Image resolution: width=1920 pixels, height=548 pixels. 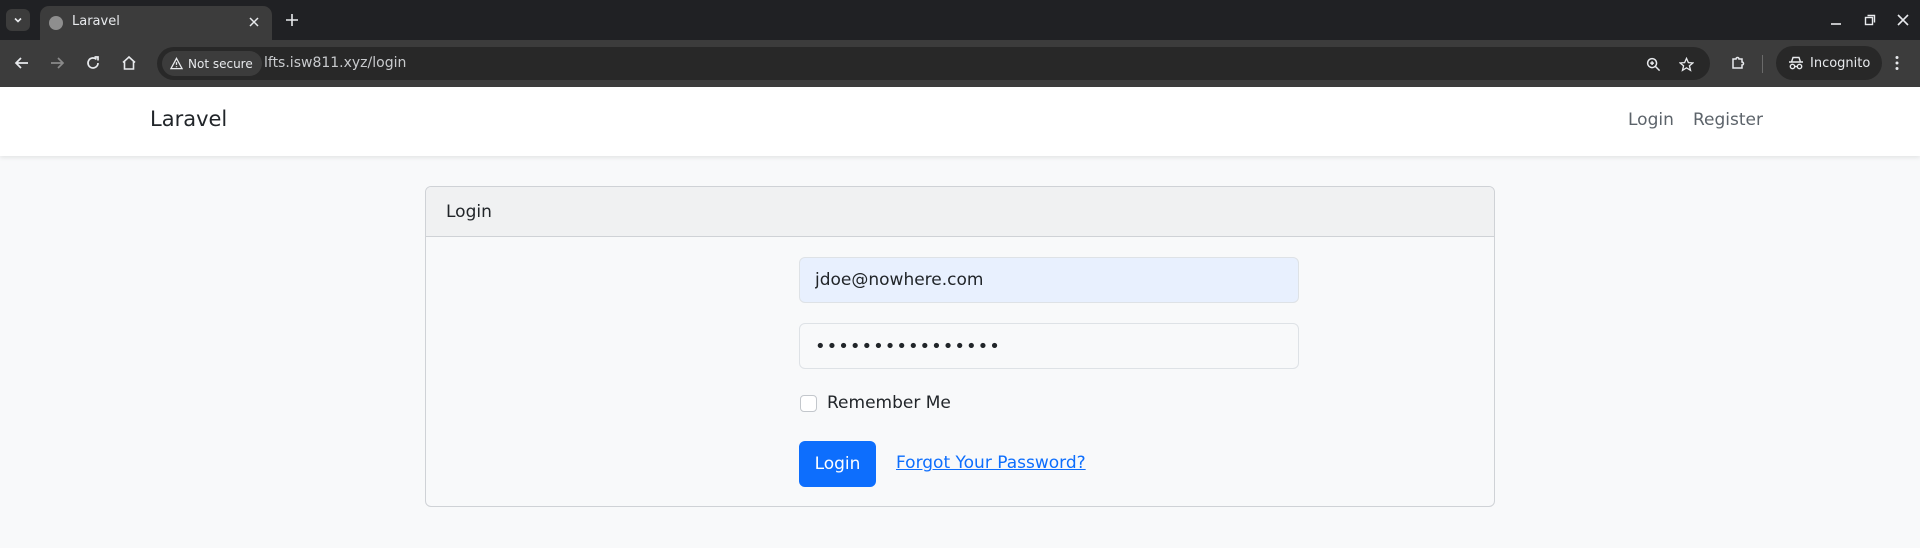 I want to click on security-label: Not secure, so click(x=220, y=63).